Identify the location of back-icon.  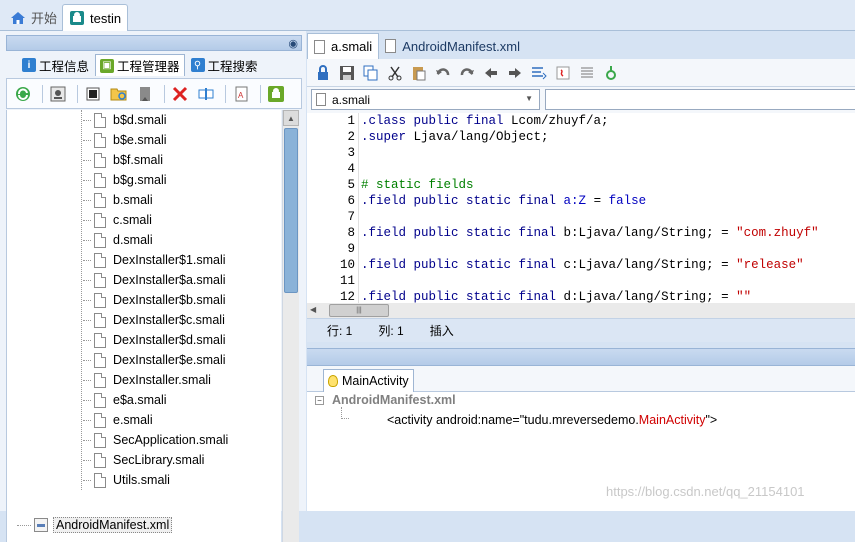
(491, 73).